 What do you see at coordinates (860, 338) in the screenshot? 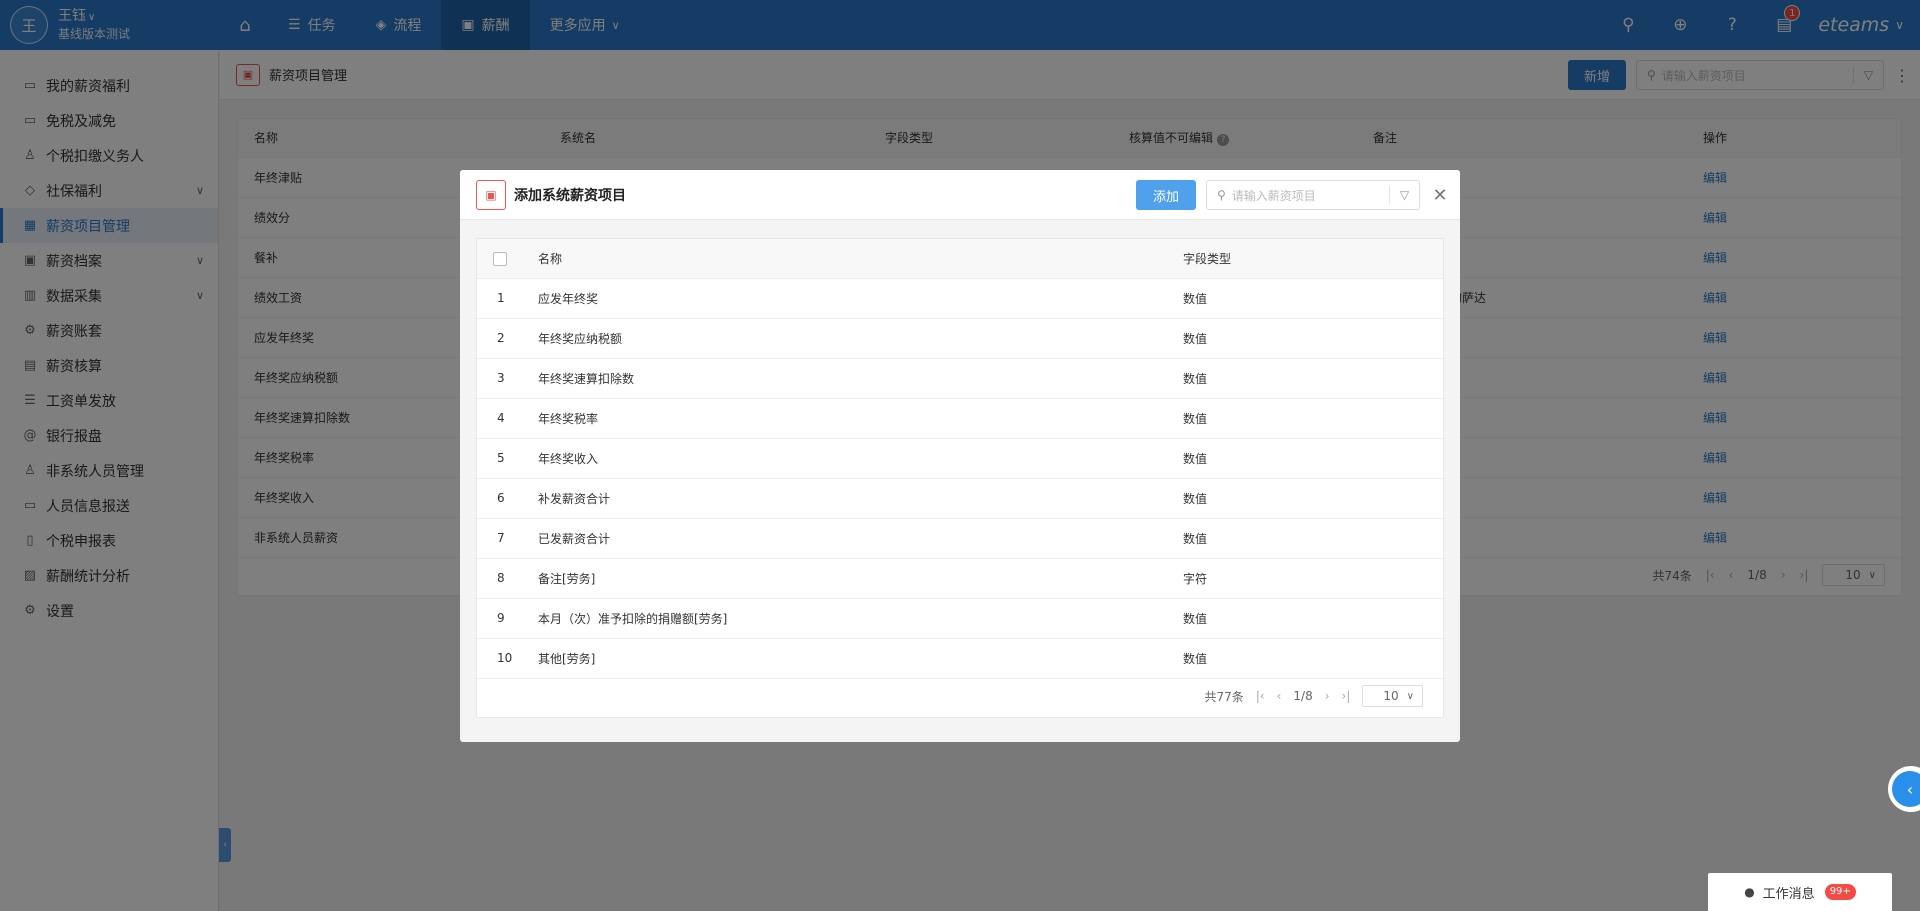
I see `row-name: 年终奖应纳税额` at bounding box center [860, 338].